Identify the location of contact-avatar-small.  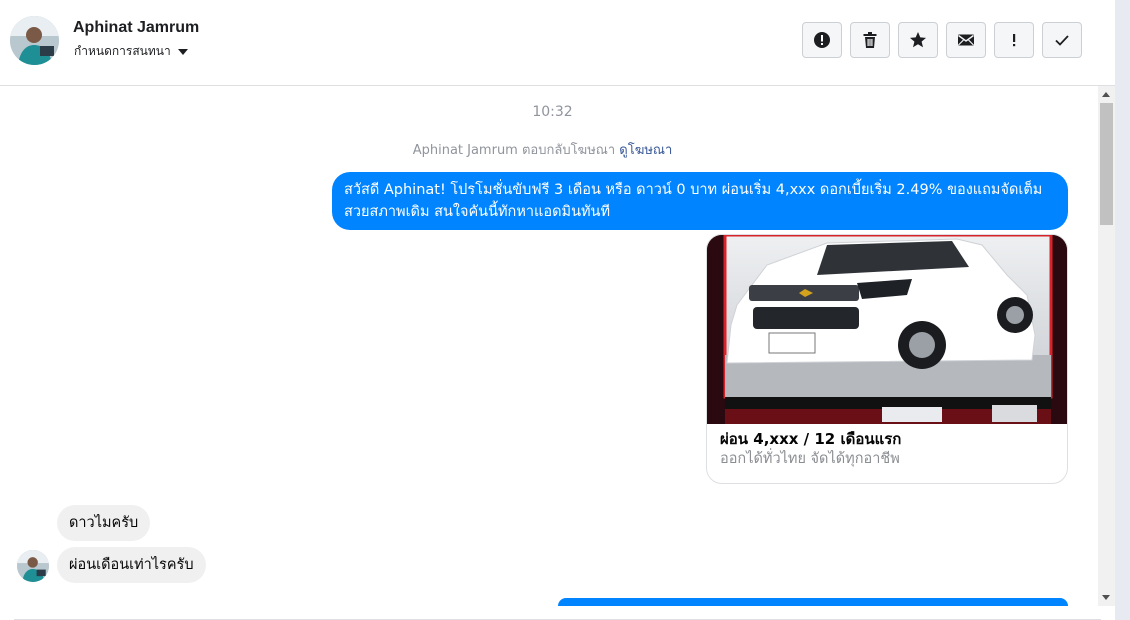
(33, 566).